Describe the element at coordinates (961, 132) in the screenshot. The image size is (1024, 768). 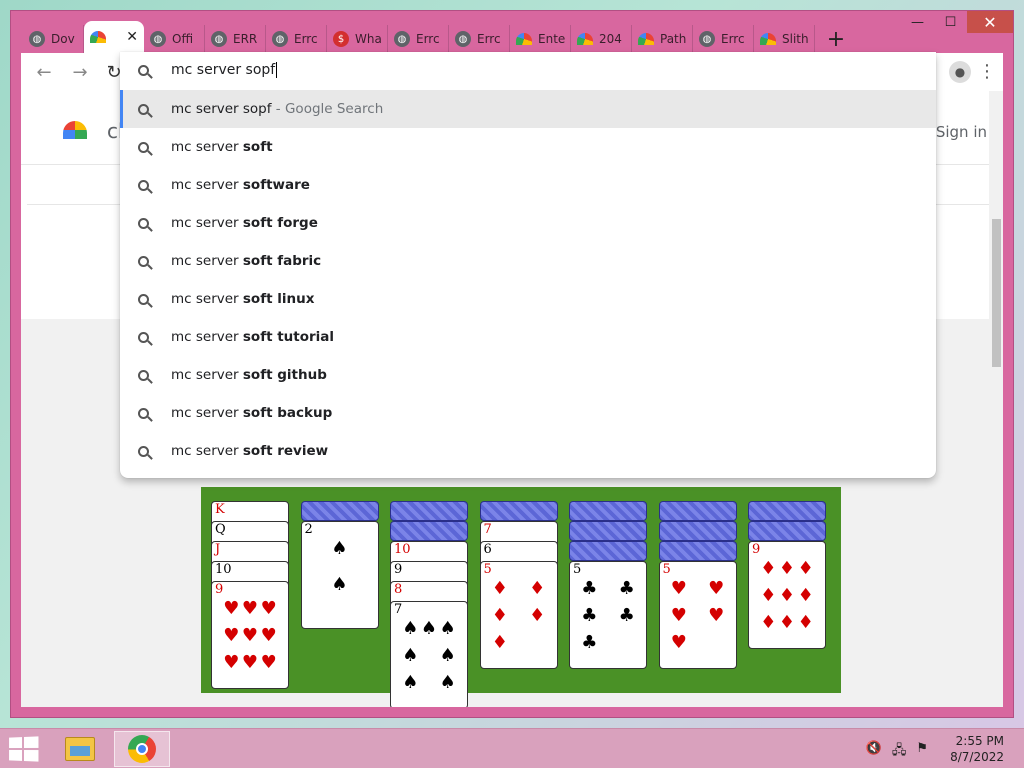
I see `sign-in-link: Sign in` at that location.